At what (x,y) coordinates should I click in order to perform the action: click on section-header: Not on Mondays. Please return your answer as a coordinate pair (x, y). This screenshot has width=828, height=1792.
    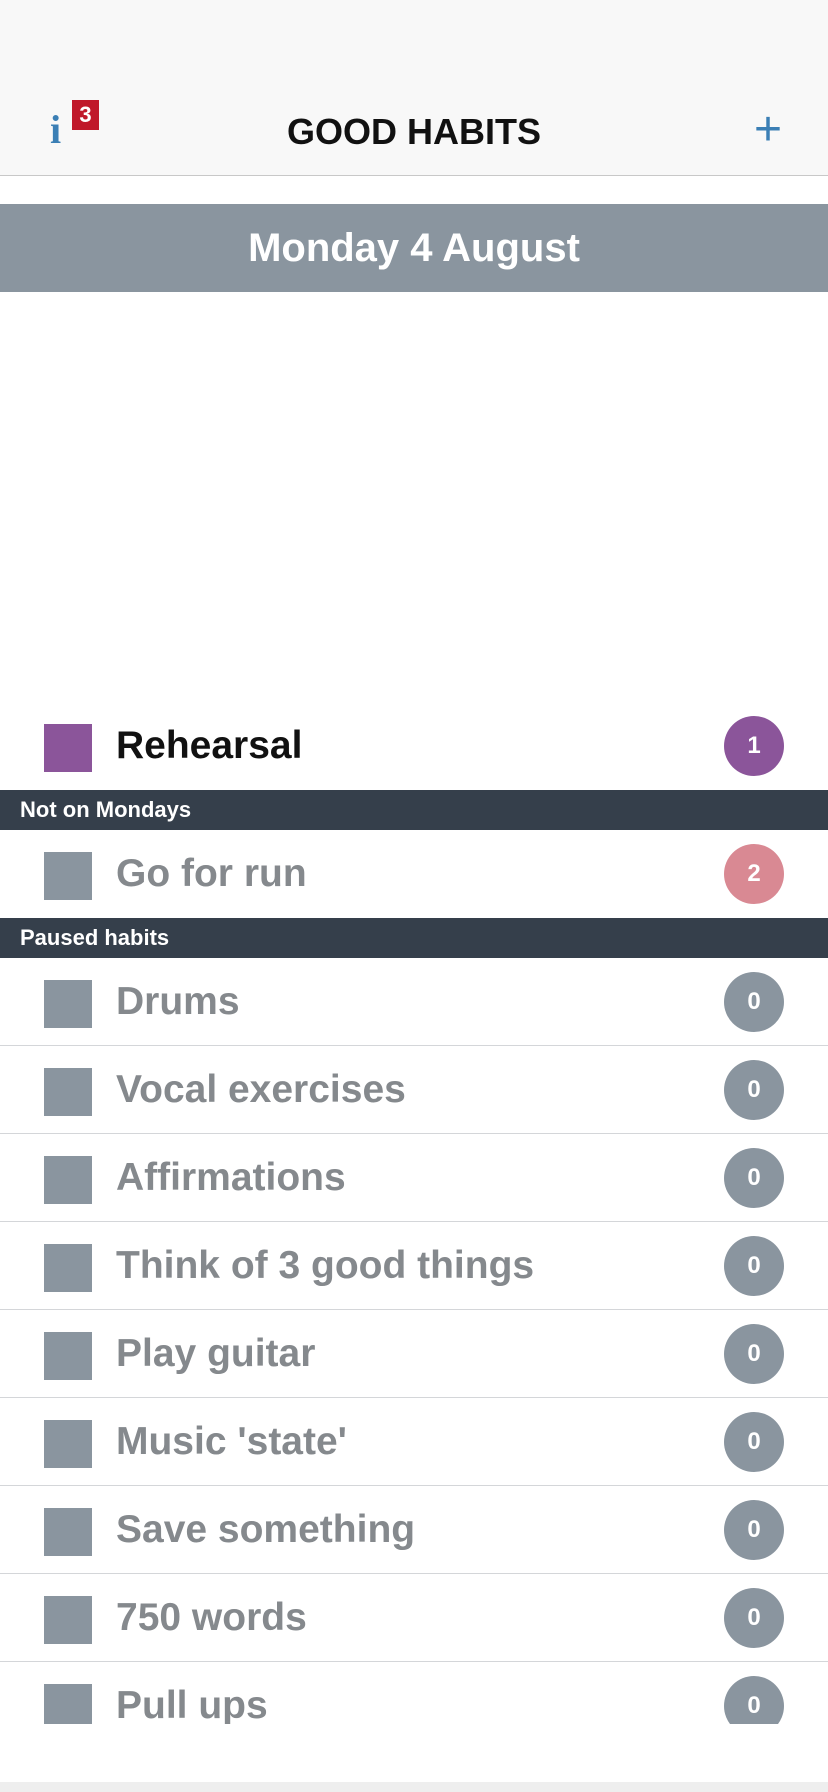
    Looking at the image, I should click on (414, 810).